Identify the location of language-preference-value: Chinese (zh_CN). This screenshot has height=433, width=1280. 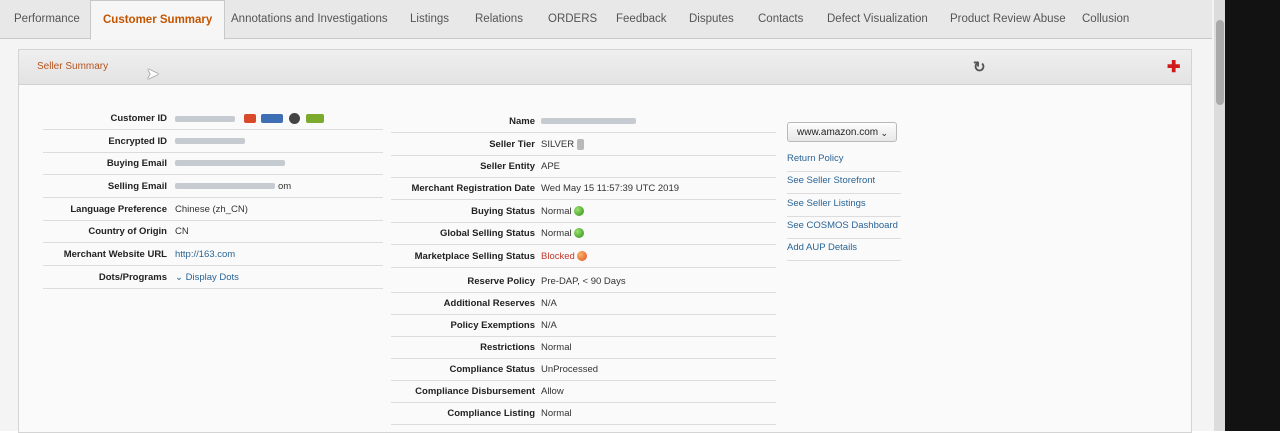
(211, 209).